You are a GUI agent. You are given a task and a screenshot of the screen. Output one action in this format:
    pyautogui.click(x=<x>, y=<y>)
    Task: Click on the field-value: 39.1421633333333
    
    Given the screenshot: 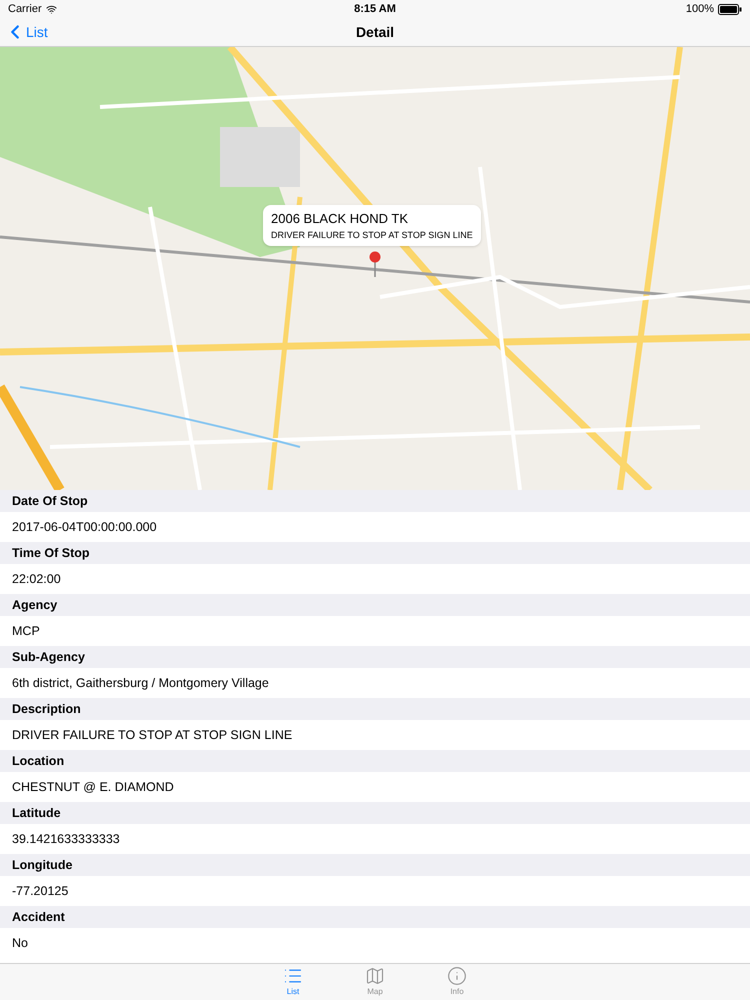 What is the action you would take?
    pyautogui.click(x=66, y=839)
    